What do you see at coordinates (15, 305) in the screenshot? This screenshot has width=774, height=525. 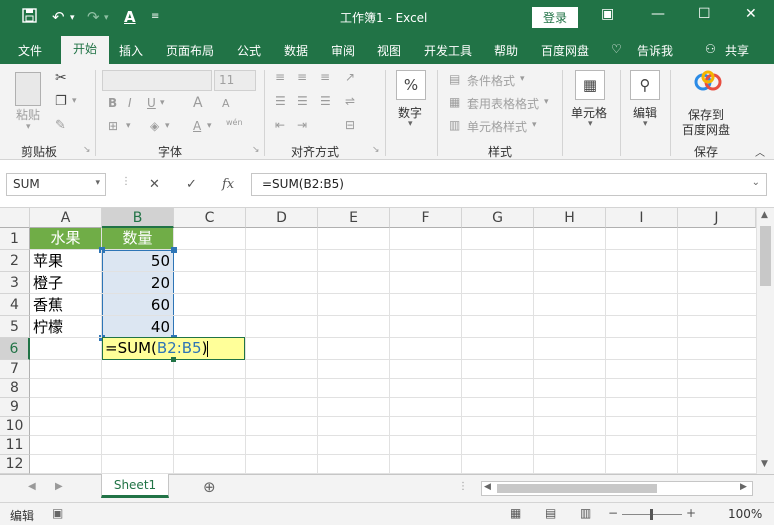 I see `row-header-4: 4` at bounding box center [15, 305].